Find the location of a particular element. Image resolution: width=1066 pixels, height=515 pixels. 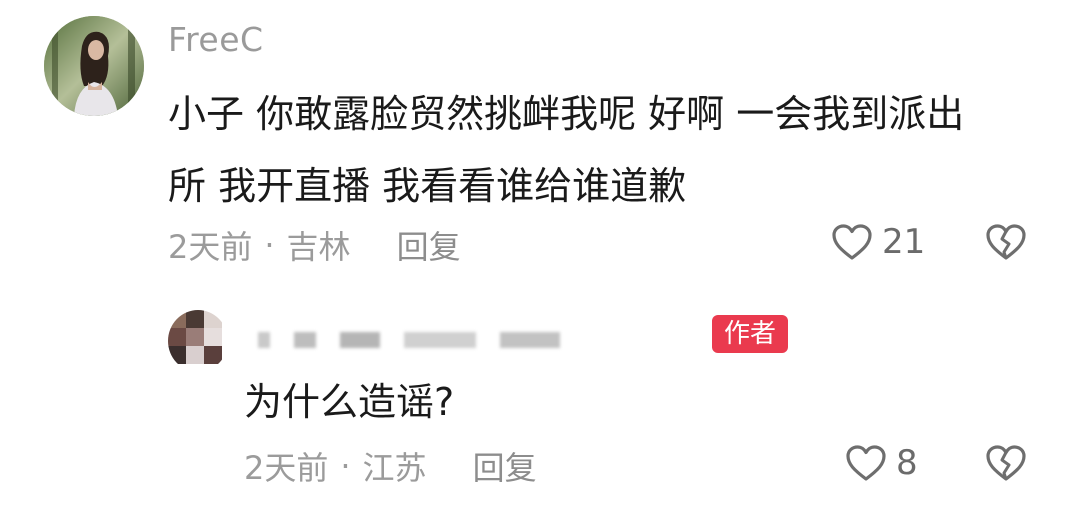

reply-time: 2天前 is located at coordinates (286, 468).